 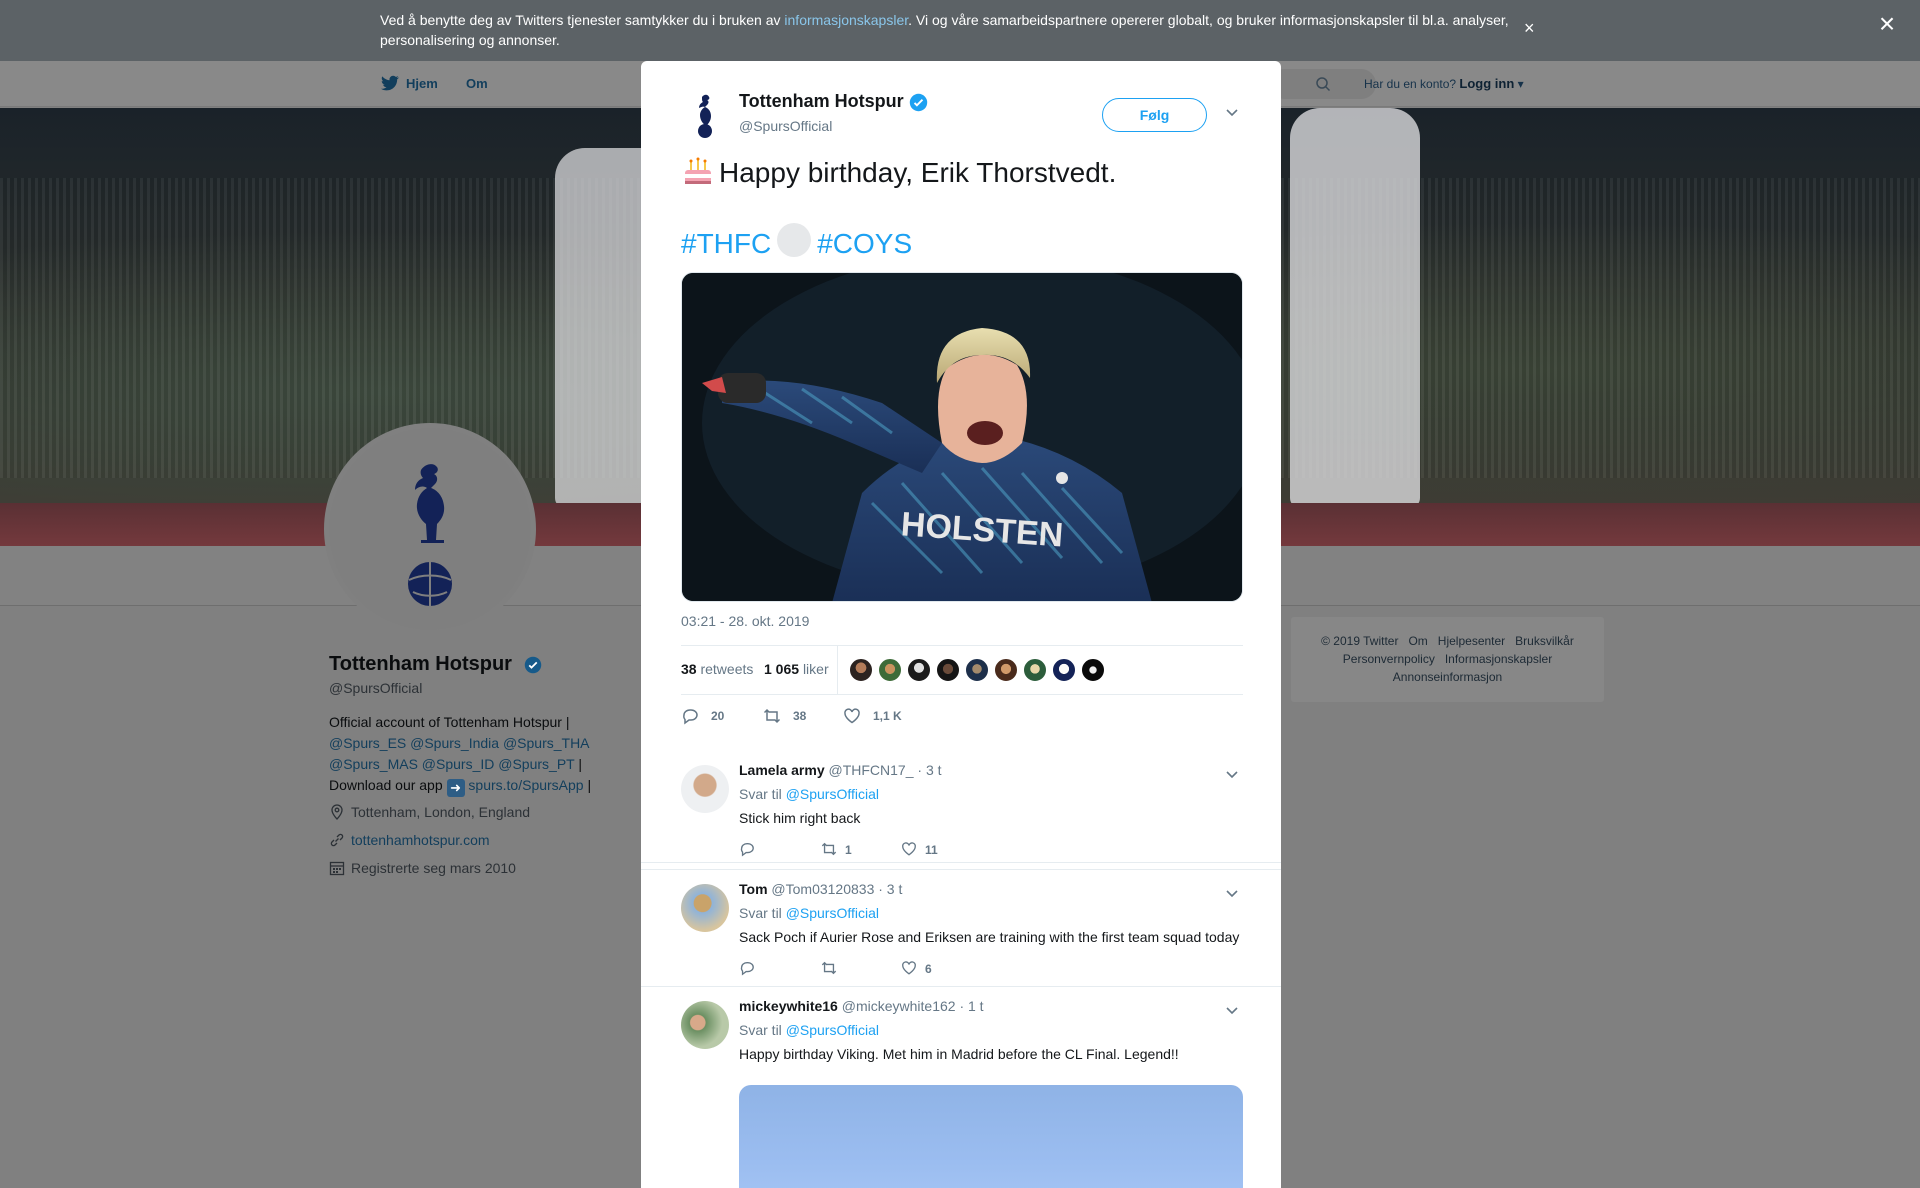 What do you see at coordinates (1154, 115) in the screenshot?
I see `follow-button: Følg` at bounding box center [1154, 115].